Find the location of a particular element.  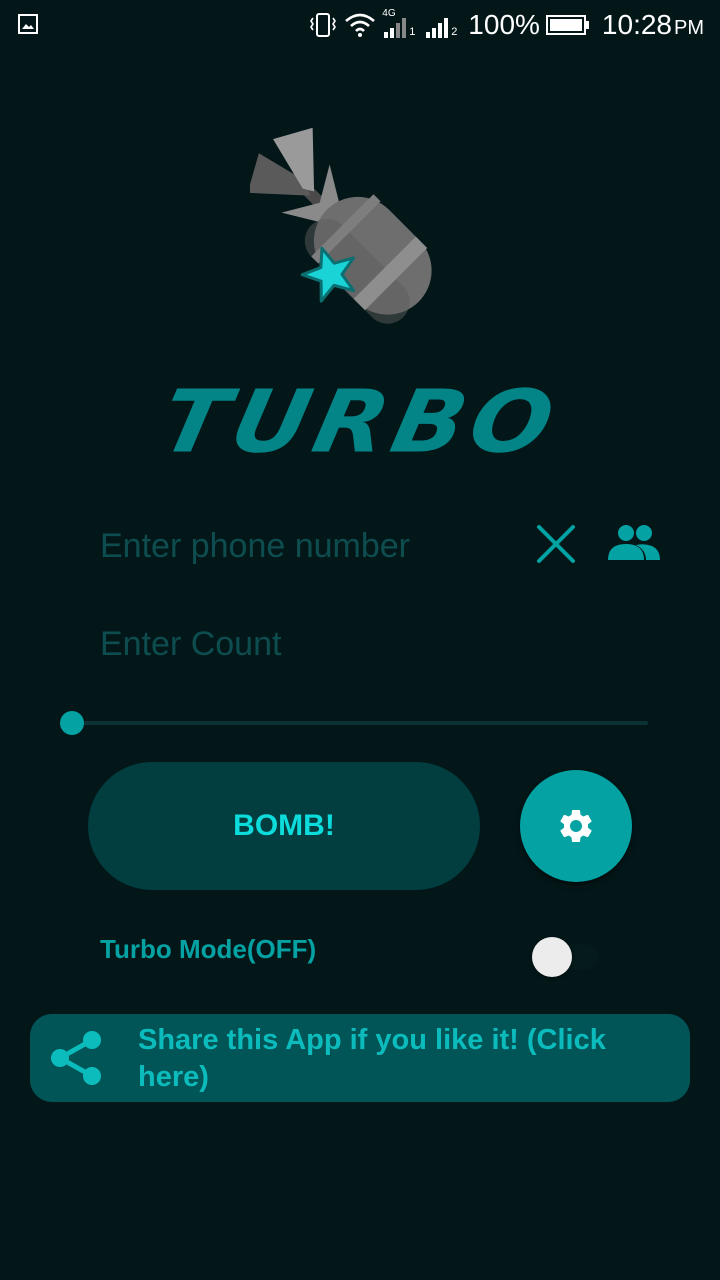

settings-button is located at coordinates (576, 826).